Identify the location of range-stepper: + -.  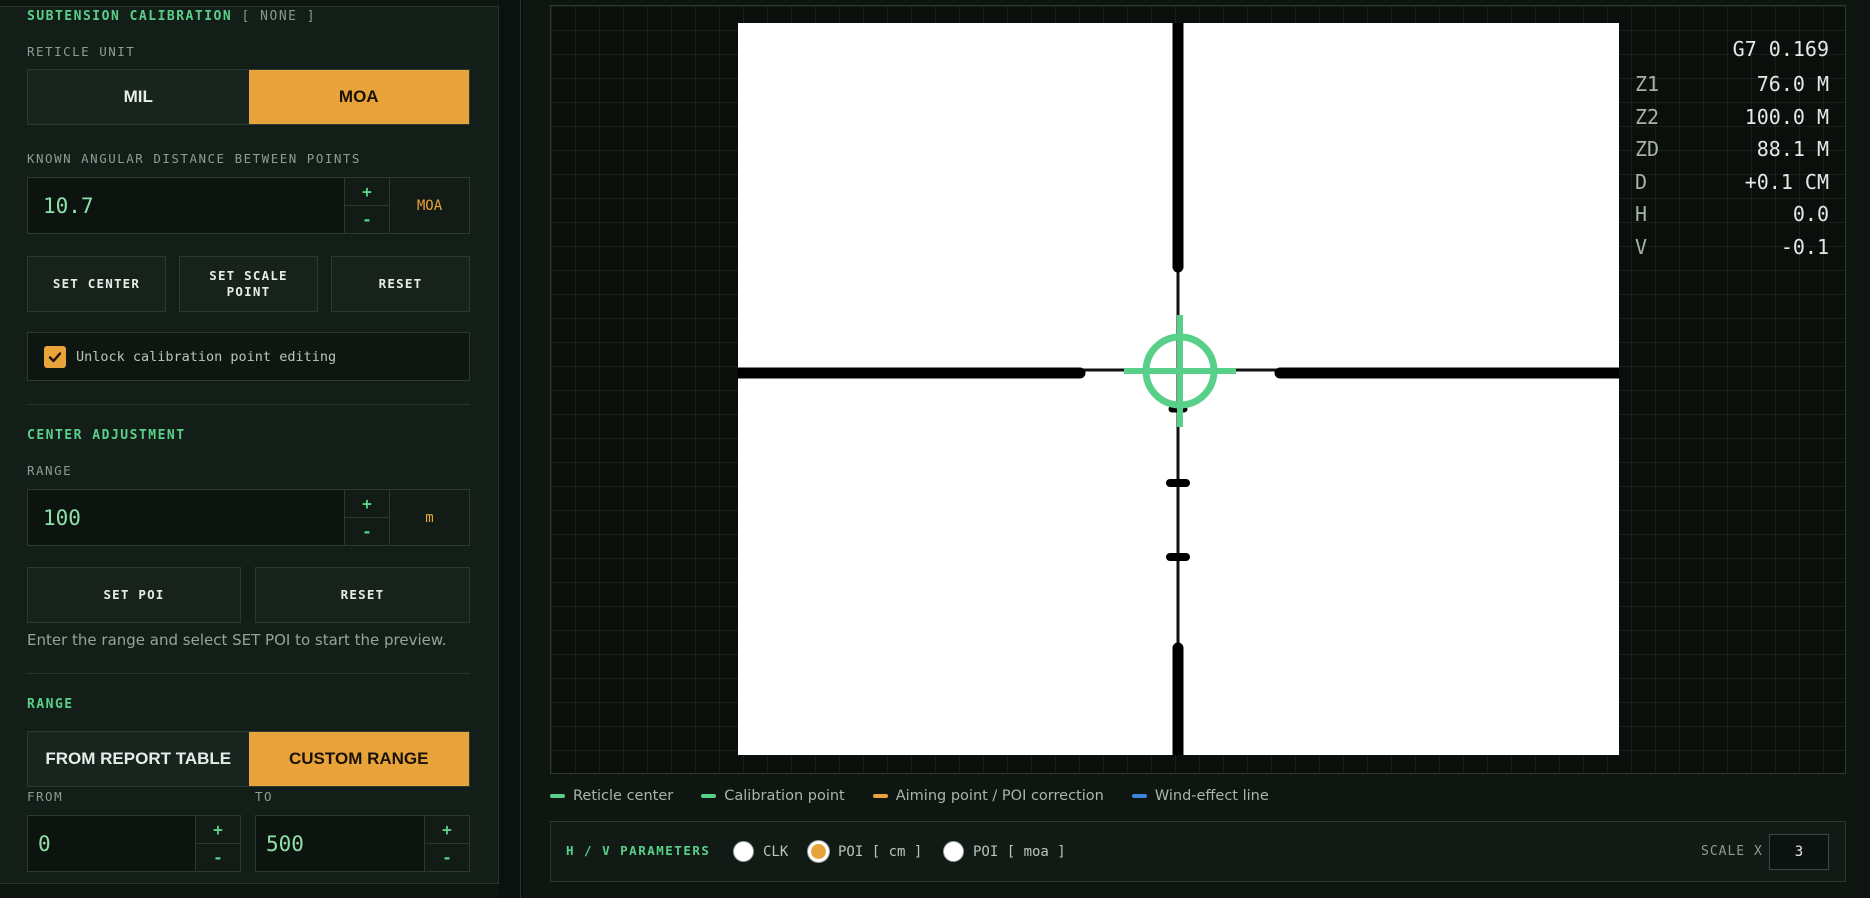
(366, 517).